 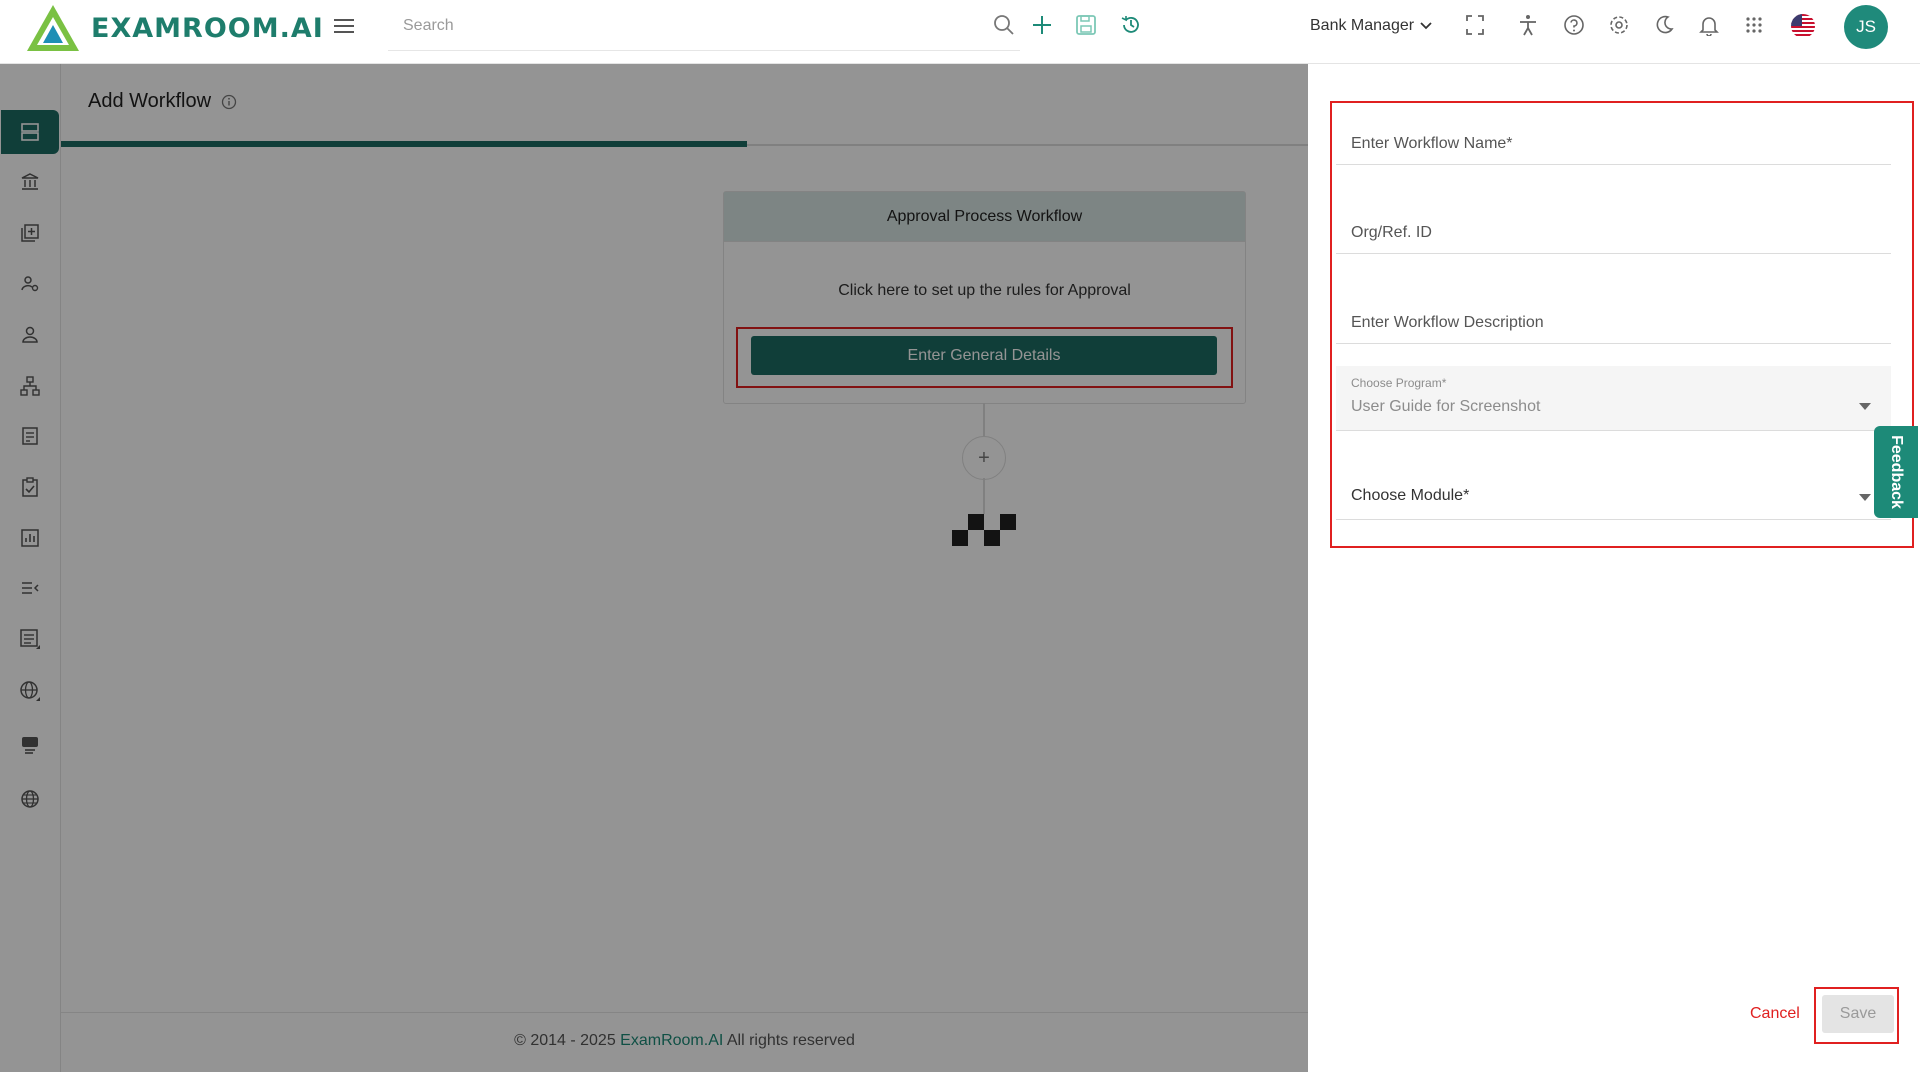 What do you see at coordinates (1086, 25) in the screenshot?
I see `save-icon` at bounding box center [1086, 25].